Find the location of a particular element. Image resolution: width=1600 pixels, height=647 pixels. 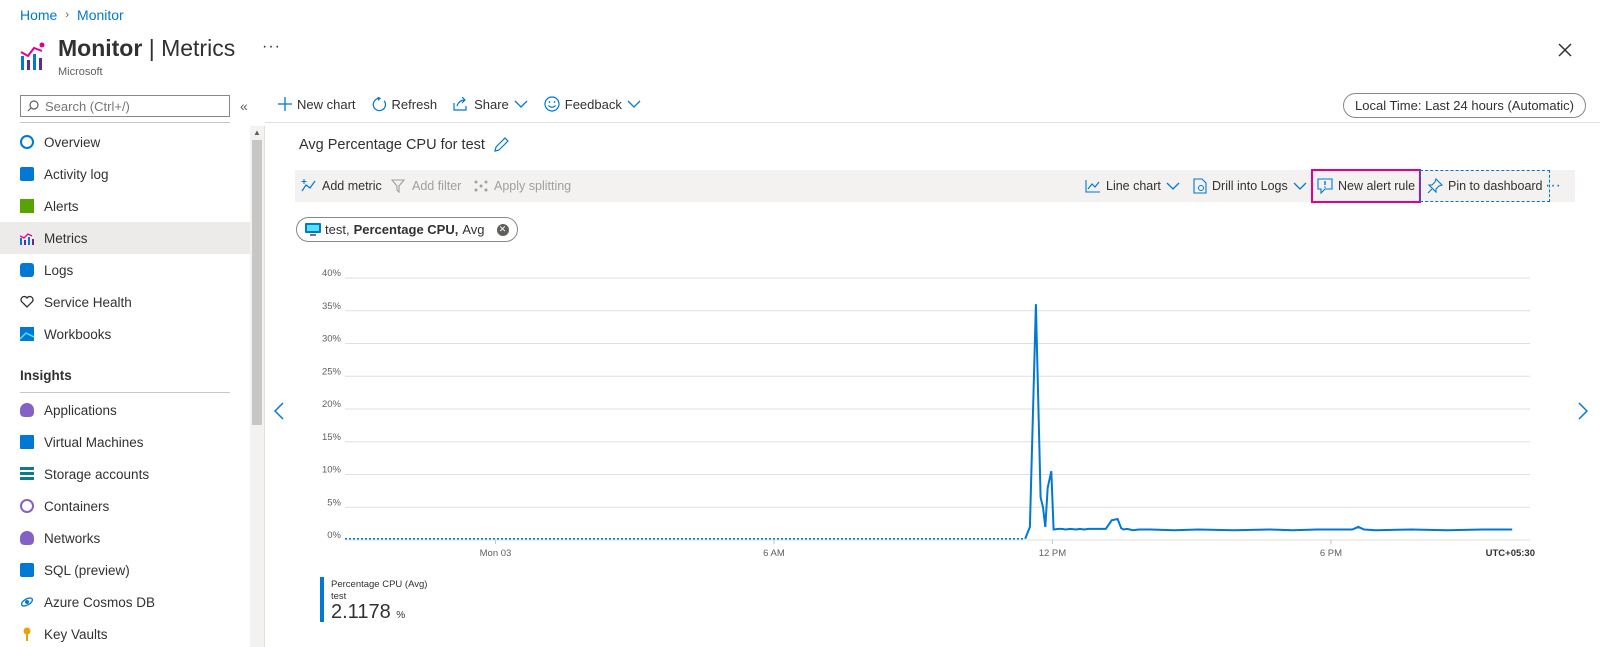

new-alert-rule-label: New alert rule is located at coordinates (1377, 186).